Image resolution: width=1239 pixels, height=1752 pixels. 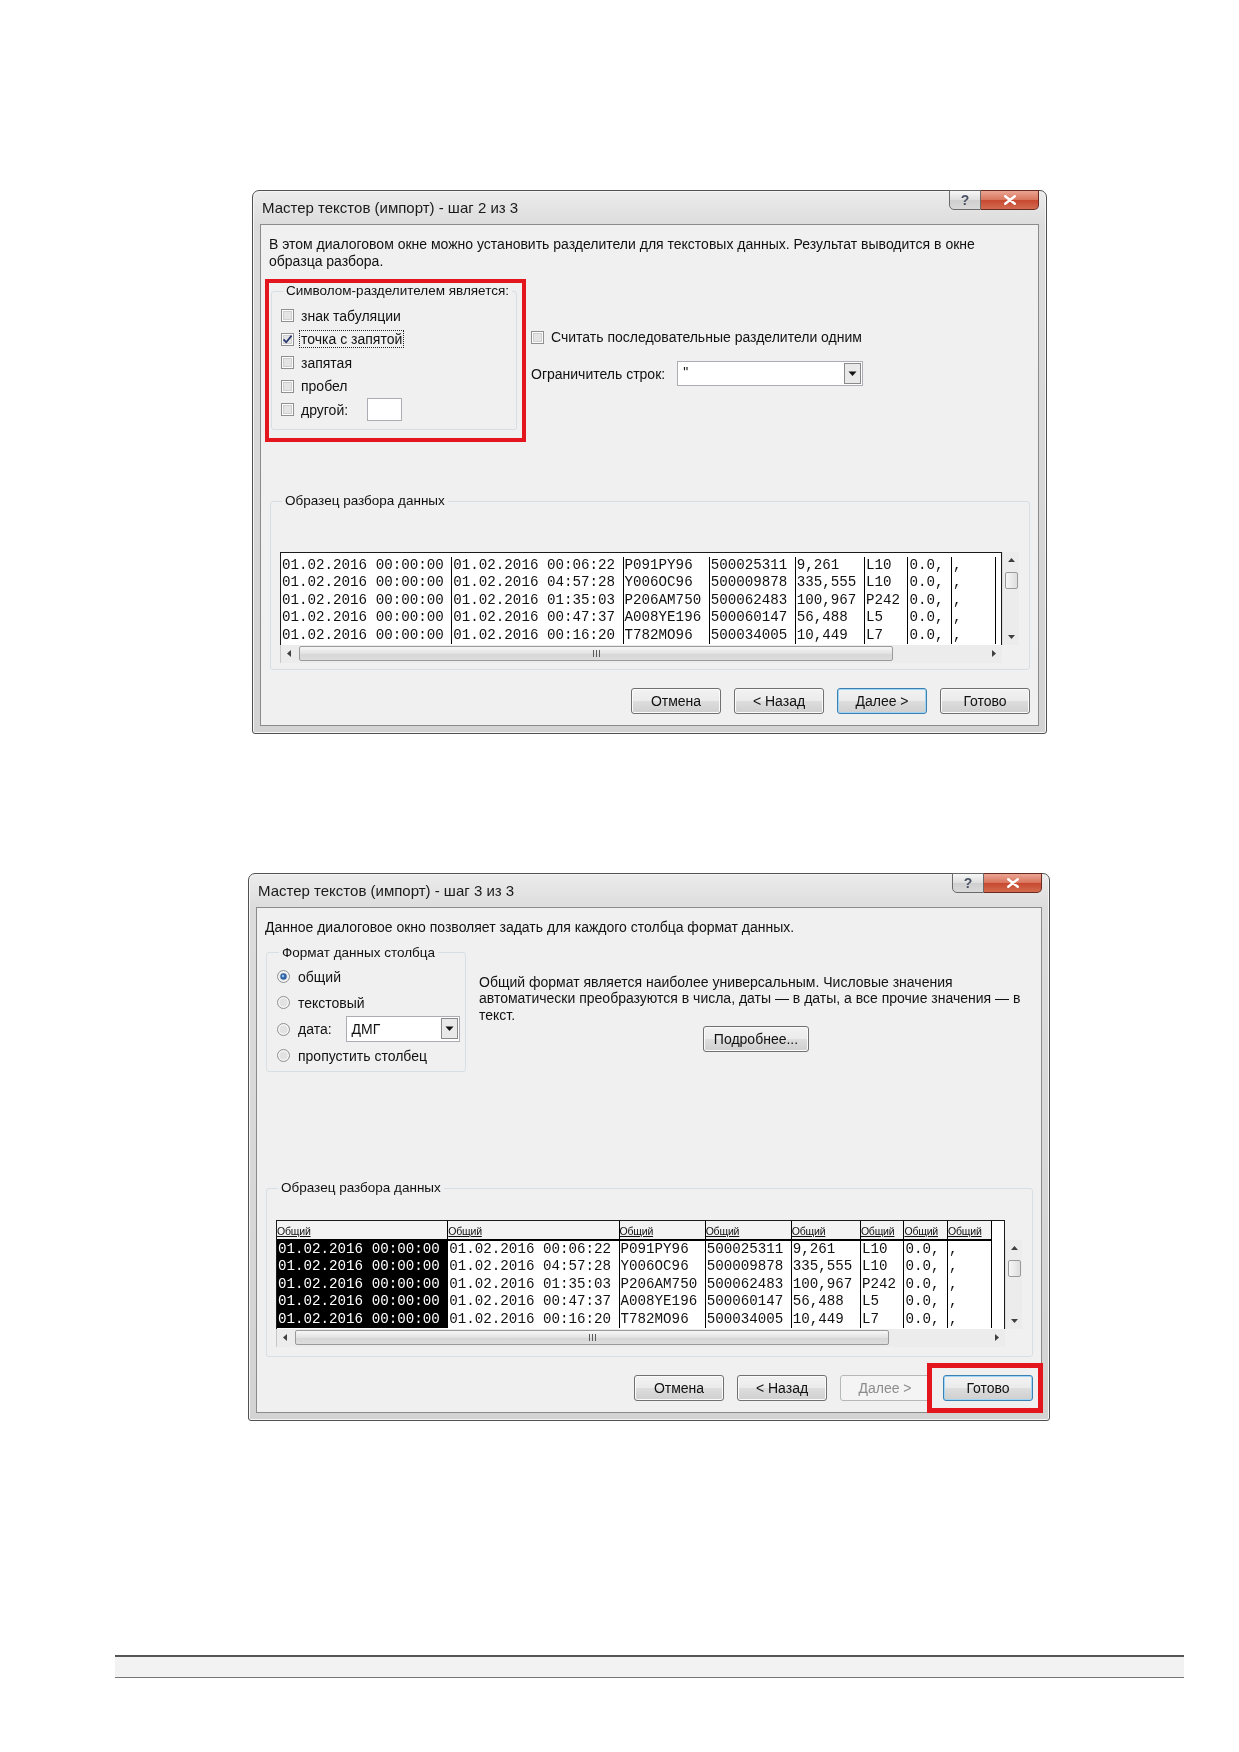 I want to click on table-cell-text: 01.02.2016 00:06:22, so click(x=530, y=1250).